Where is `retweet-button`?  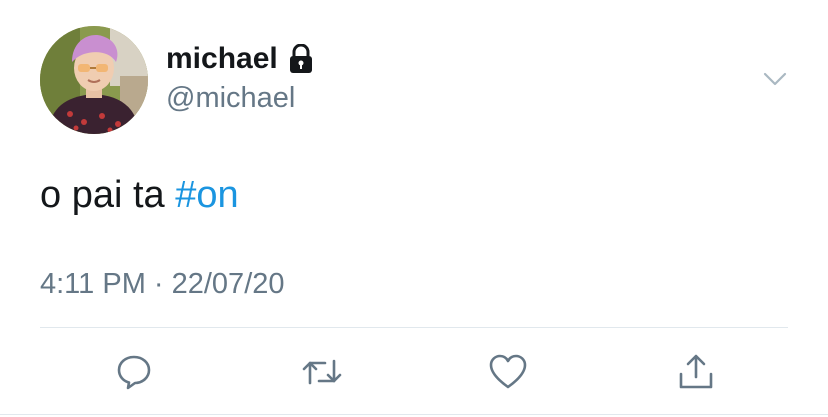 retweet-button is located at coordinates (322, 372).